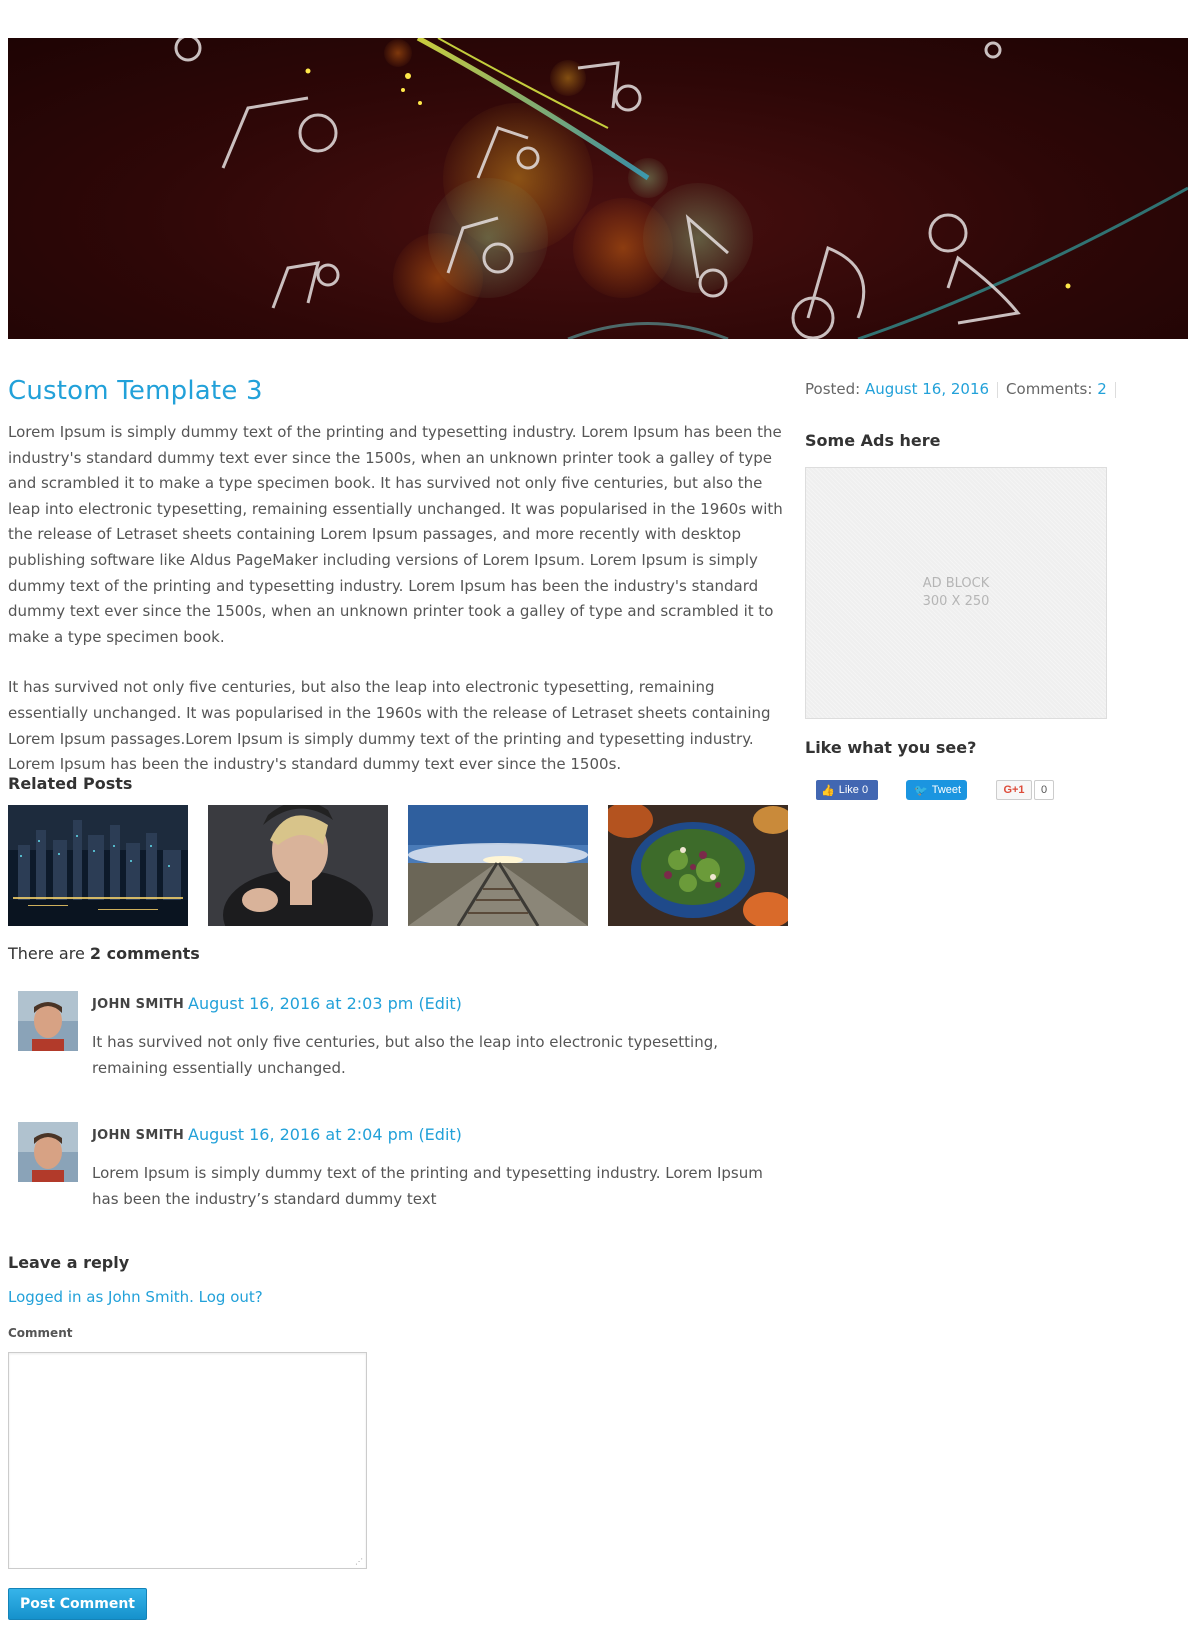  What do you see at coordinates (956, 601) in the screenshot?
I see `ad-block-size: 300 X 250` at bounding box center [956, 601].